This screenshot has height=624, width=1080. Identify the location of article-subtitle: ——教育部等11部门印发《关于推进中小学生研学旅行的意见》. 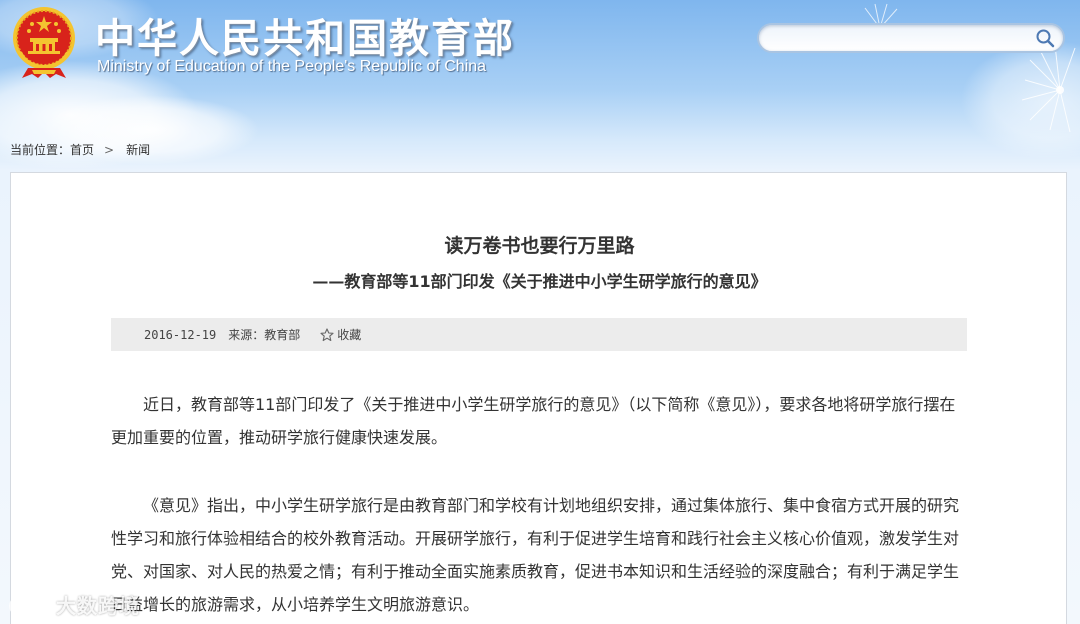
(539, 281).